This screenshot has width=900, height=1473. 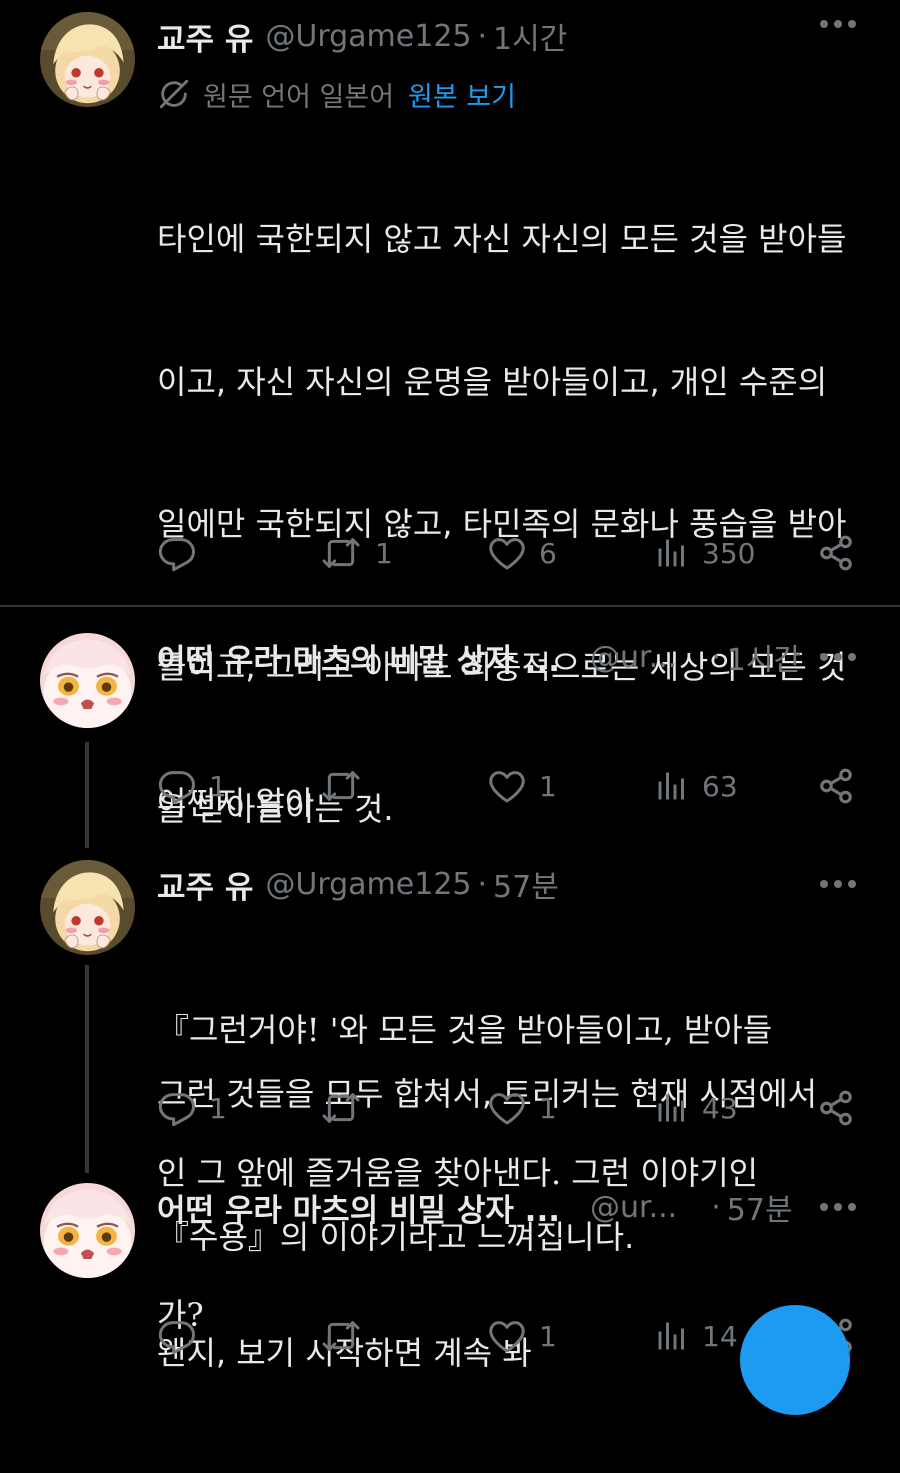 I want to click on like-button: 6, so click(x=522, y=553).